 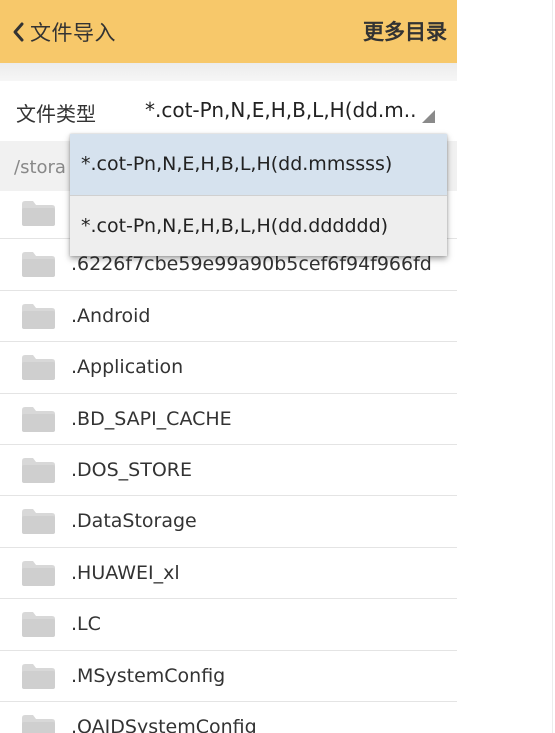 I want to click on margin-edge, so click(x=552, y=366).